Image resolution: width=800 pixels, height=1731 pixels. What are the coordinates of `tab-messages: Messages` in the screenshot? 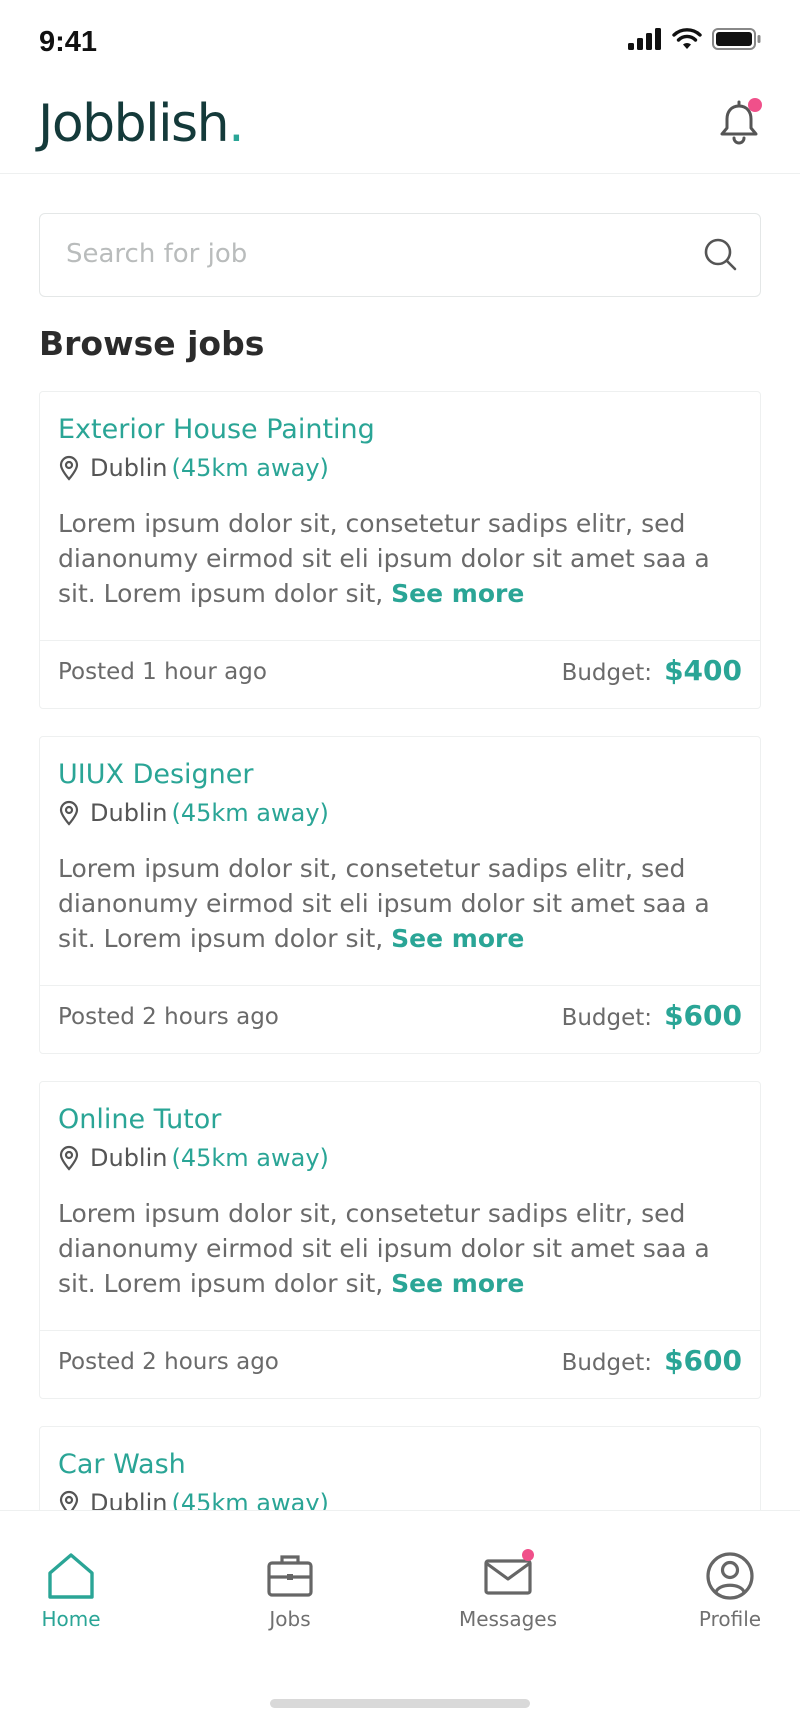 It's located at (508, 1590).